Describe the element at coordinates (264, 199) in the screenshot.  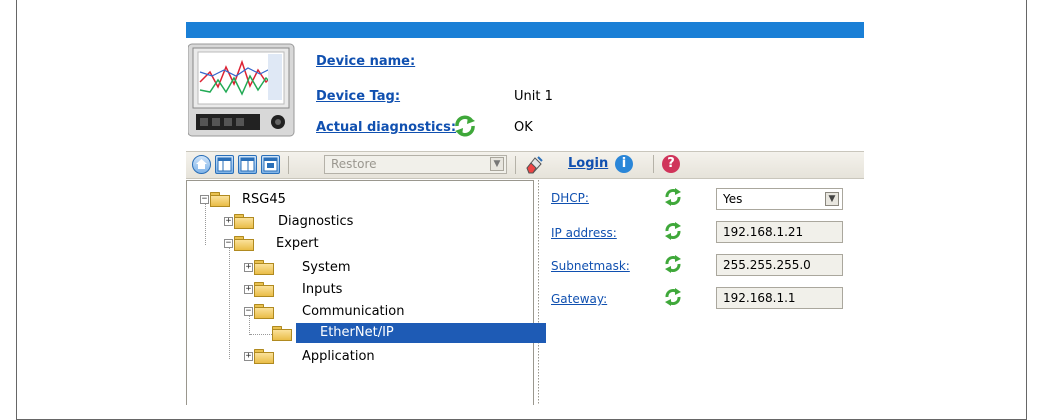
I see `tree-item-label: RSG45` at that location.